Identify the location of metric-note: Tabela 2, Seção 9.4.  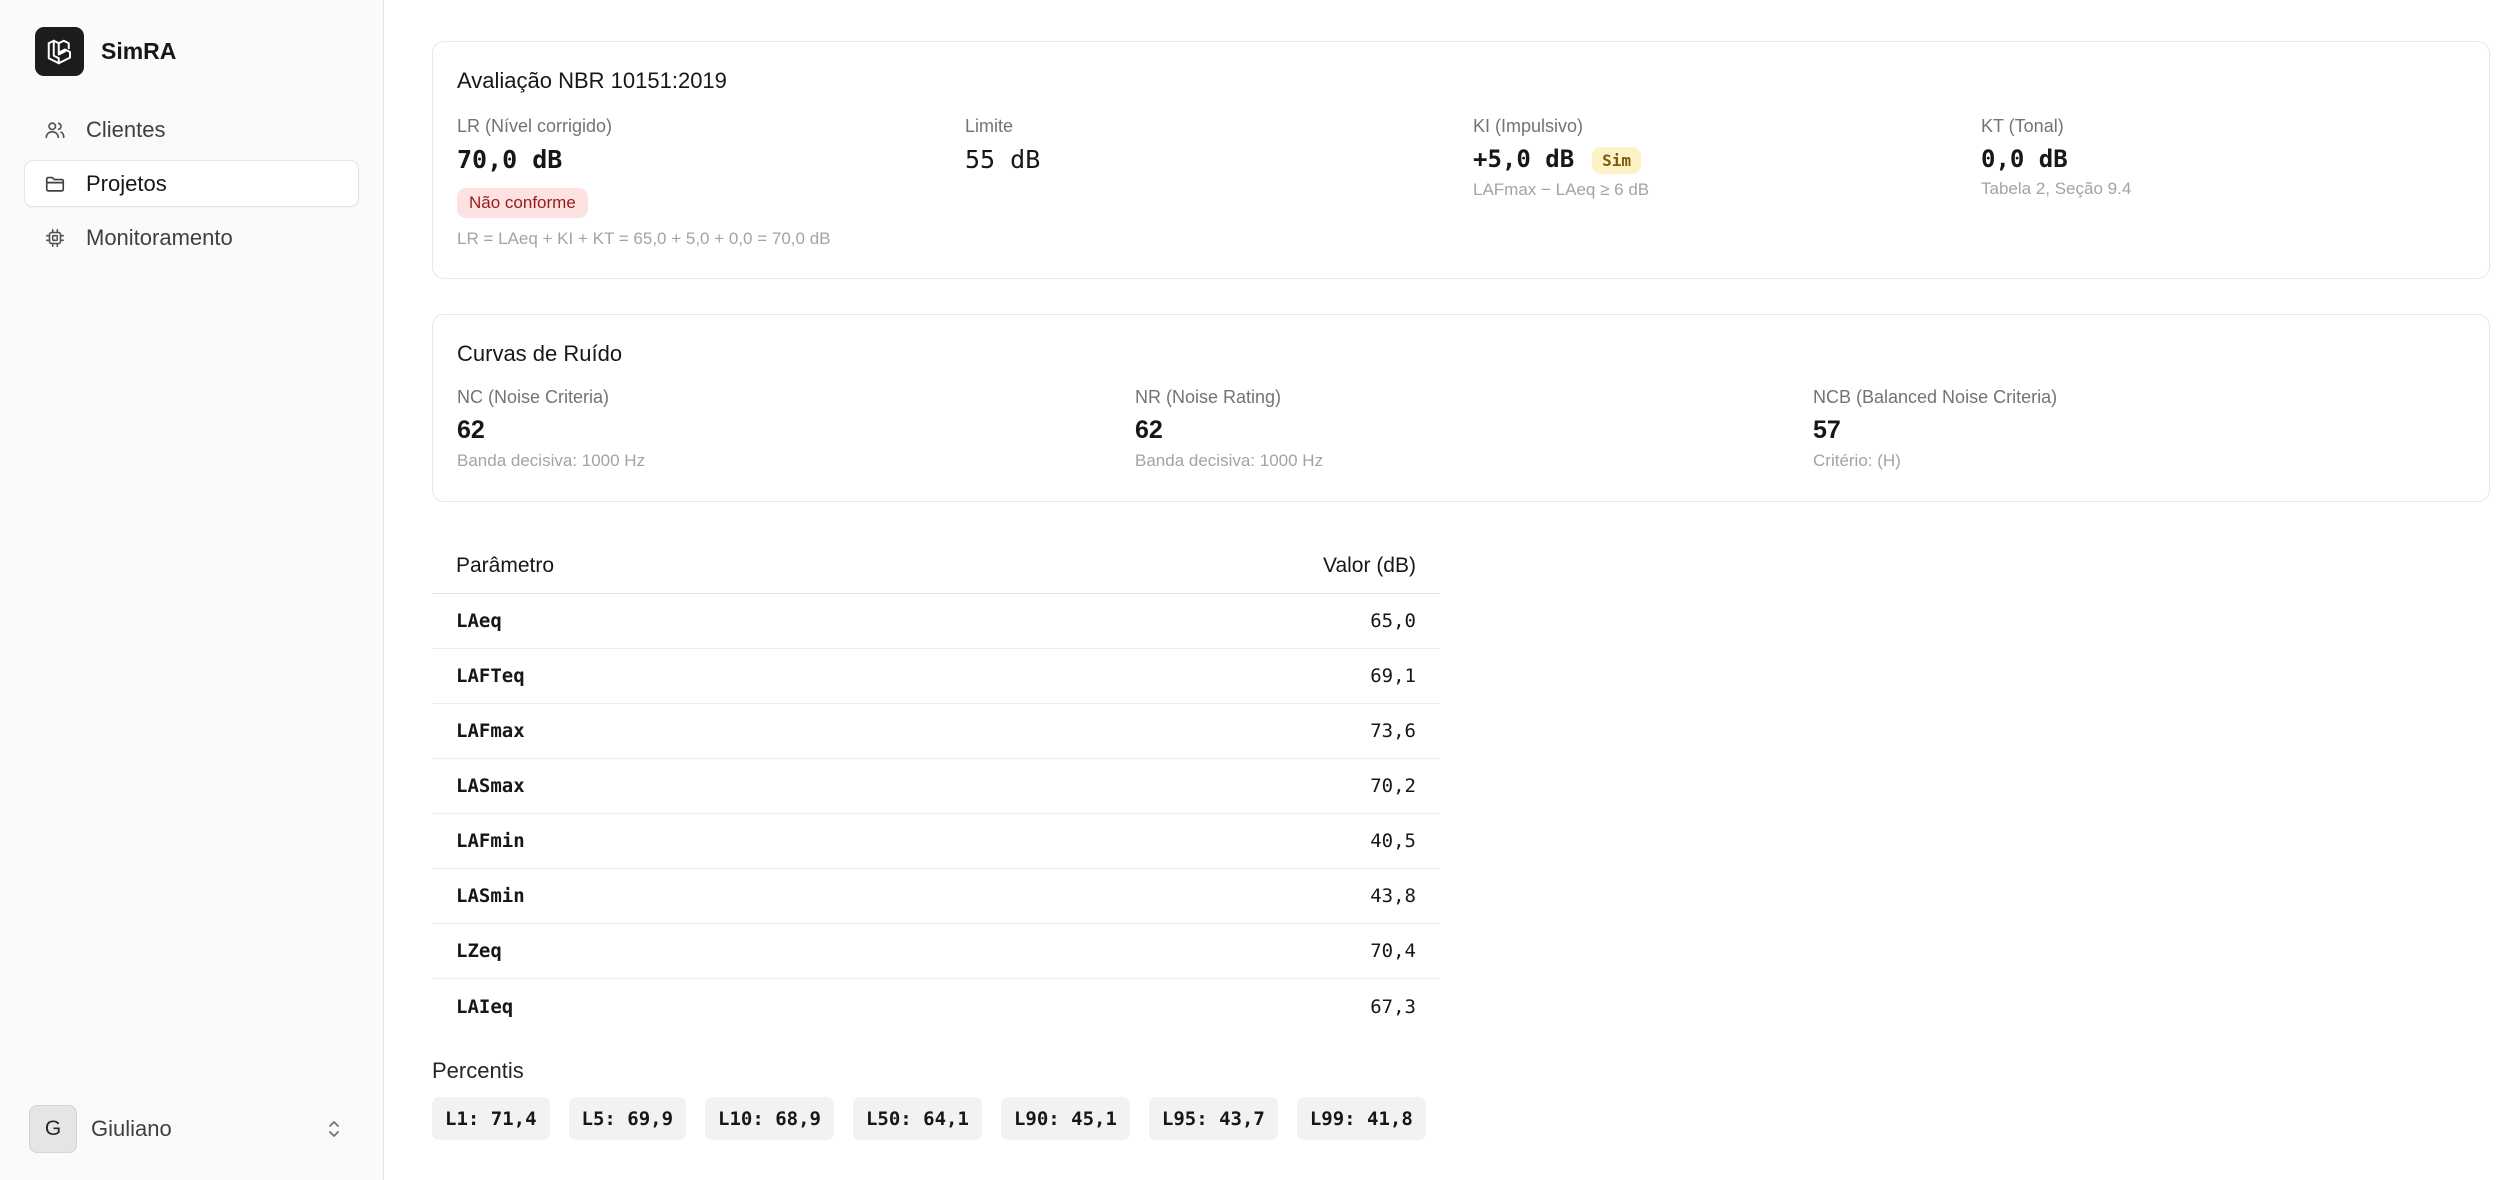
(2056, 188).